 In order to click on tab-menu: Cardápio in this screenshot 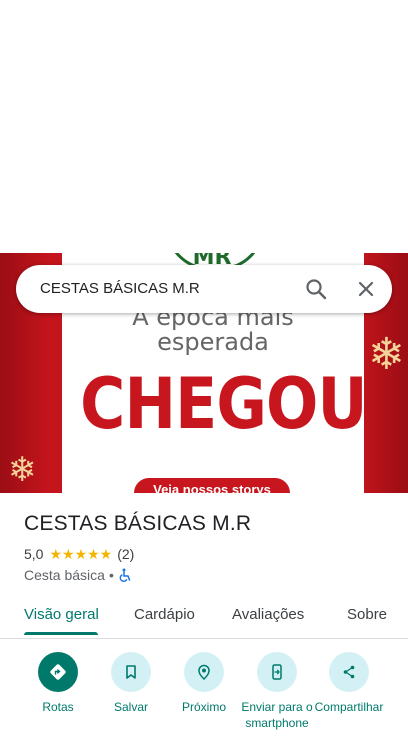, I will do `click(164, 614)`.